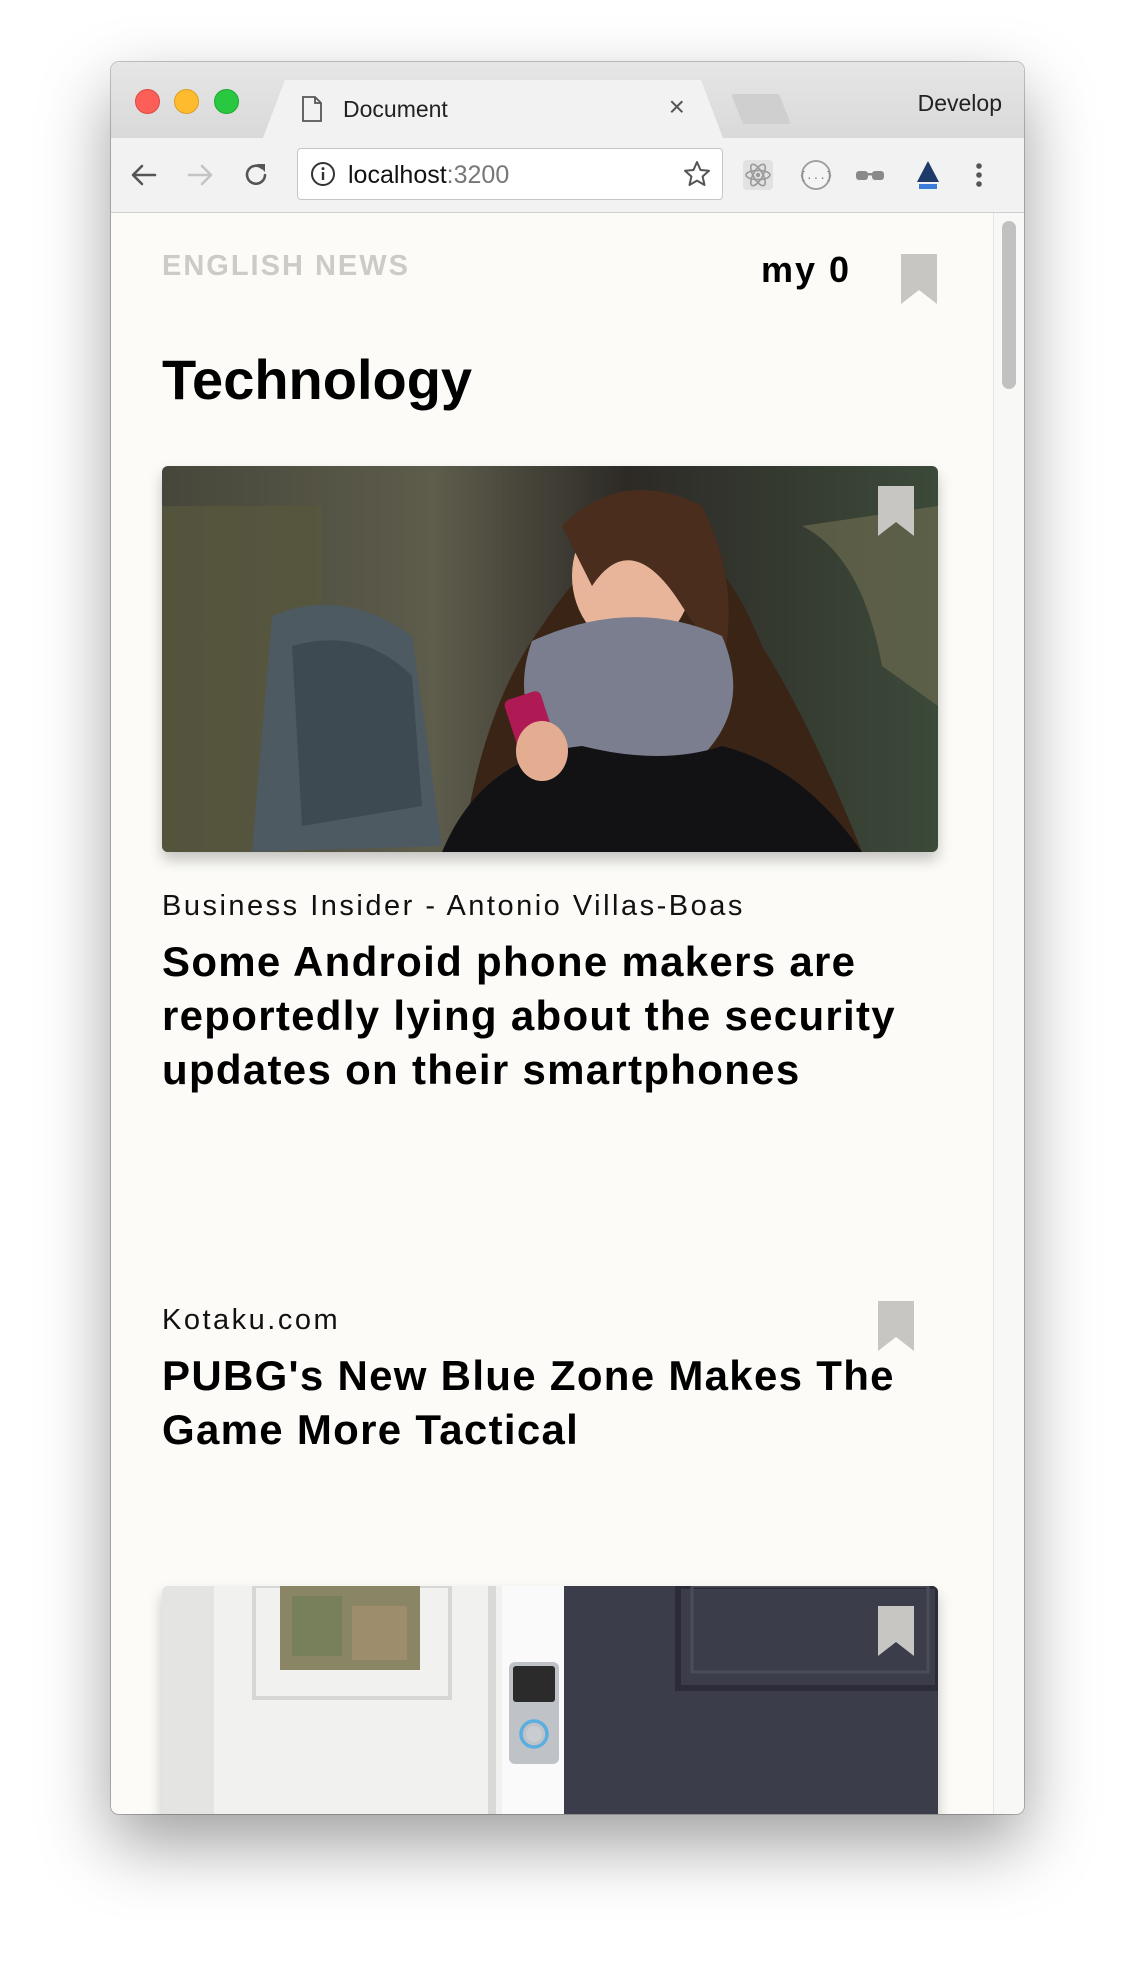 The height and width of the screenshot is (1972, 1134). Describe the element at coordinates (226, 101) in the screenshot. I see `zoom-window-button` at that location.